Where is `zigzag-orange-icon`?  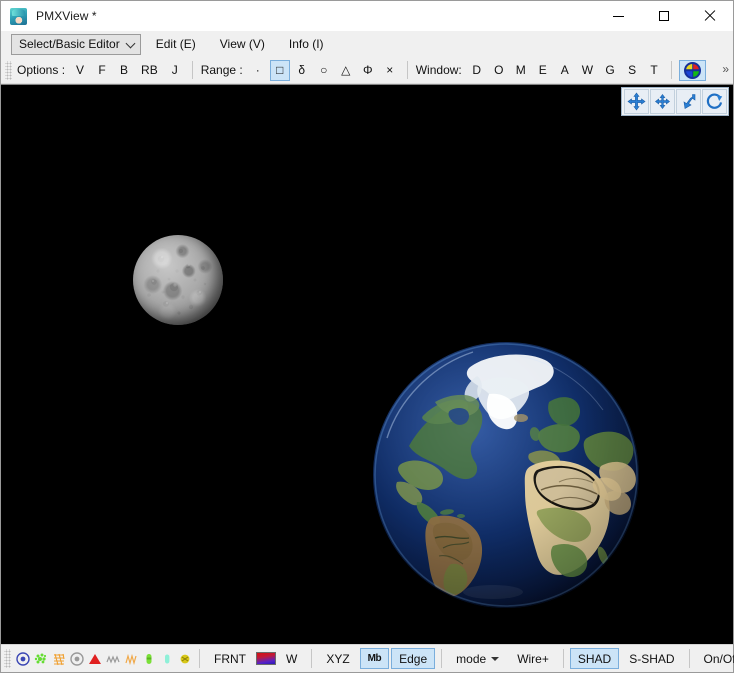 zigzag-orange-icon is located at coordinates (131, 659).